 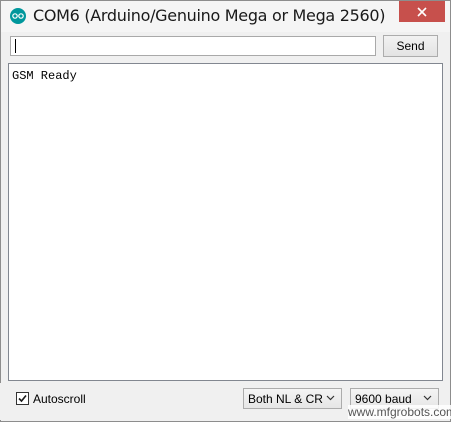 What do you see at coordinates (209, 15) in the screenshot?
I see `window-title: COM6 (Arduino/Genuino Mega or Mega 2560)` at bounding box center [209, 15].